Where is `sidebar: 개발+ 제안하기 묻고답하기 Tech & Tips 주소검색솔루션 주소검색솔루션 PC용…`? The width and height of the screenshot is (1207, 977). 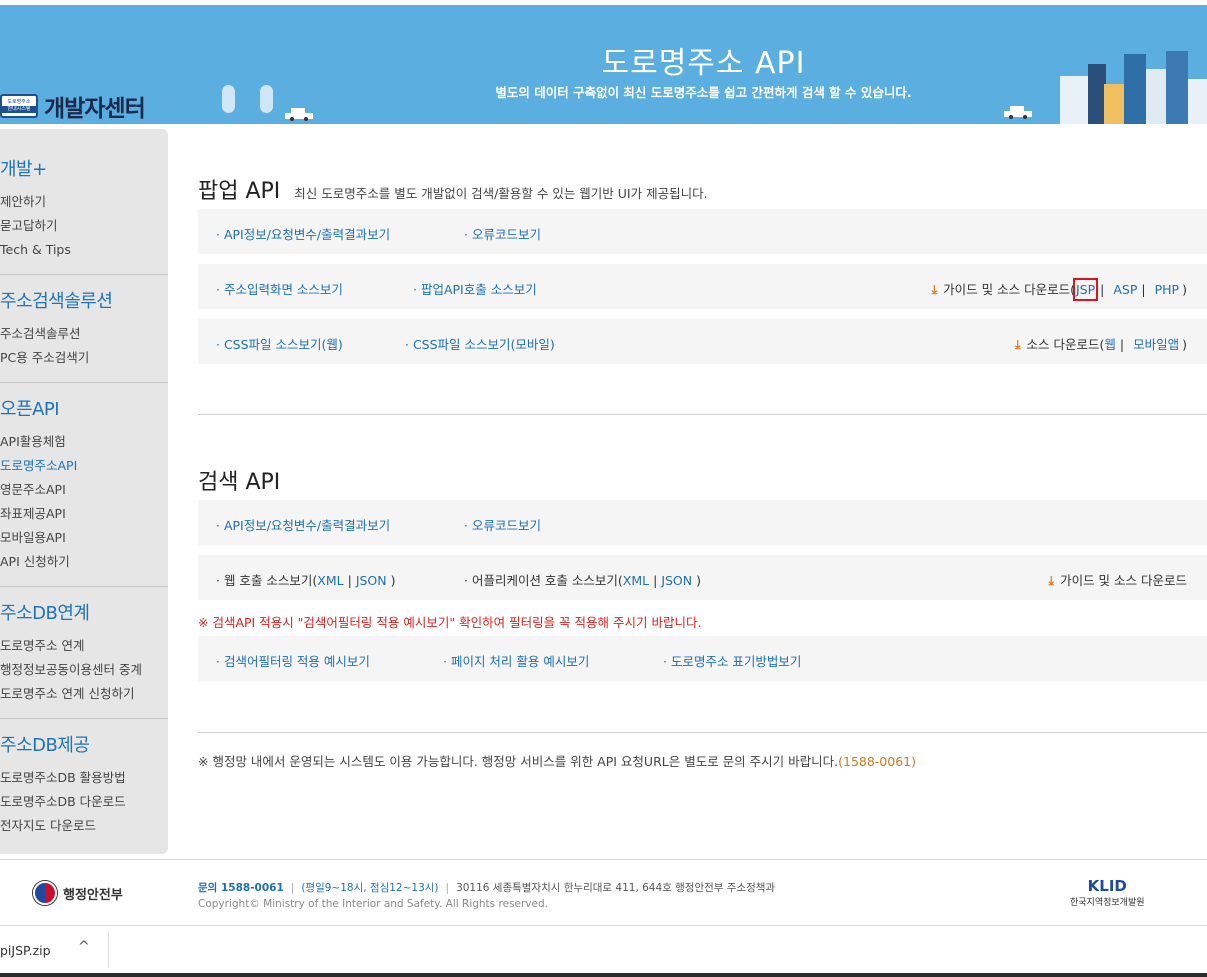 sidebar: 개발+ 제안하기 묻고답하기 Tech & Tips 주소검색솔루션 주소검색솔루션 PC용… is located at coordinates (84, 491).